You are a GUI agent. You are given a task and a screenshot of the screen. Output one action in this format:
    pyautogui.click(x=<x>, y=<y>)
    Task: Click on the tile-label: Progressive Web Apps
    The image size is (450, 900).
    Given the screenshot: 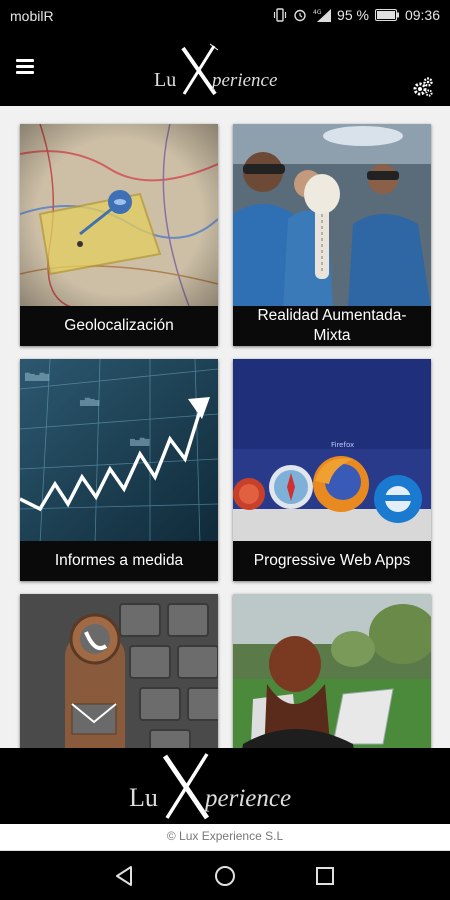 What is the action you would take?
    pyautogui.click(x=332, y=561)
    